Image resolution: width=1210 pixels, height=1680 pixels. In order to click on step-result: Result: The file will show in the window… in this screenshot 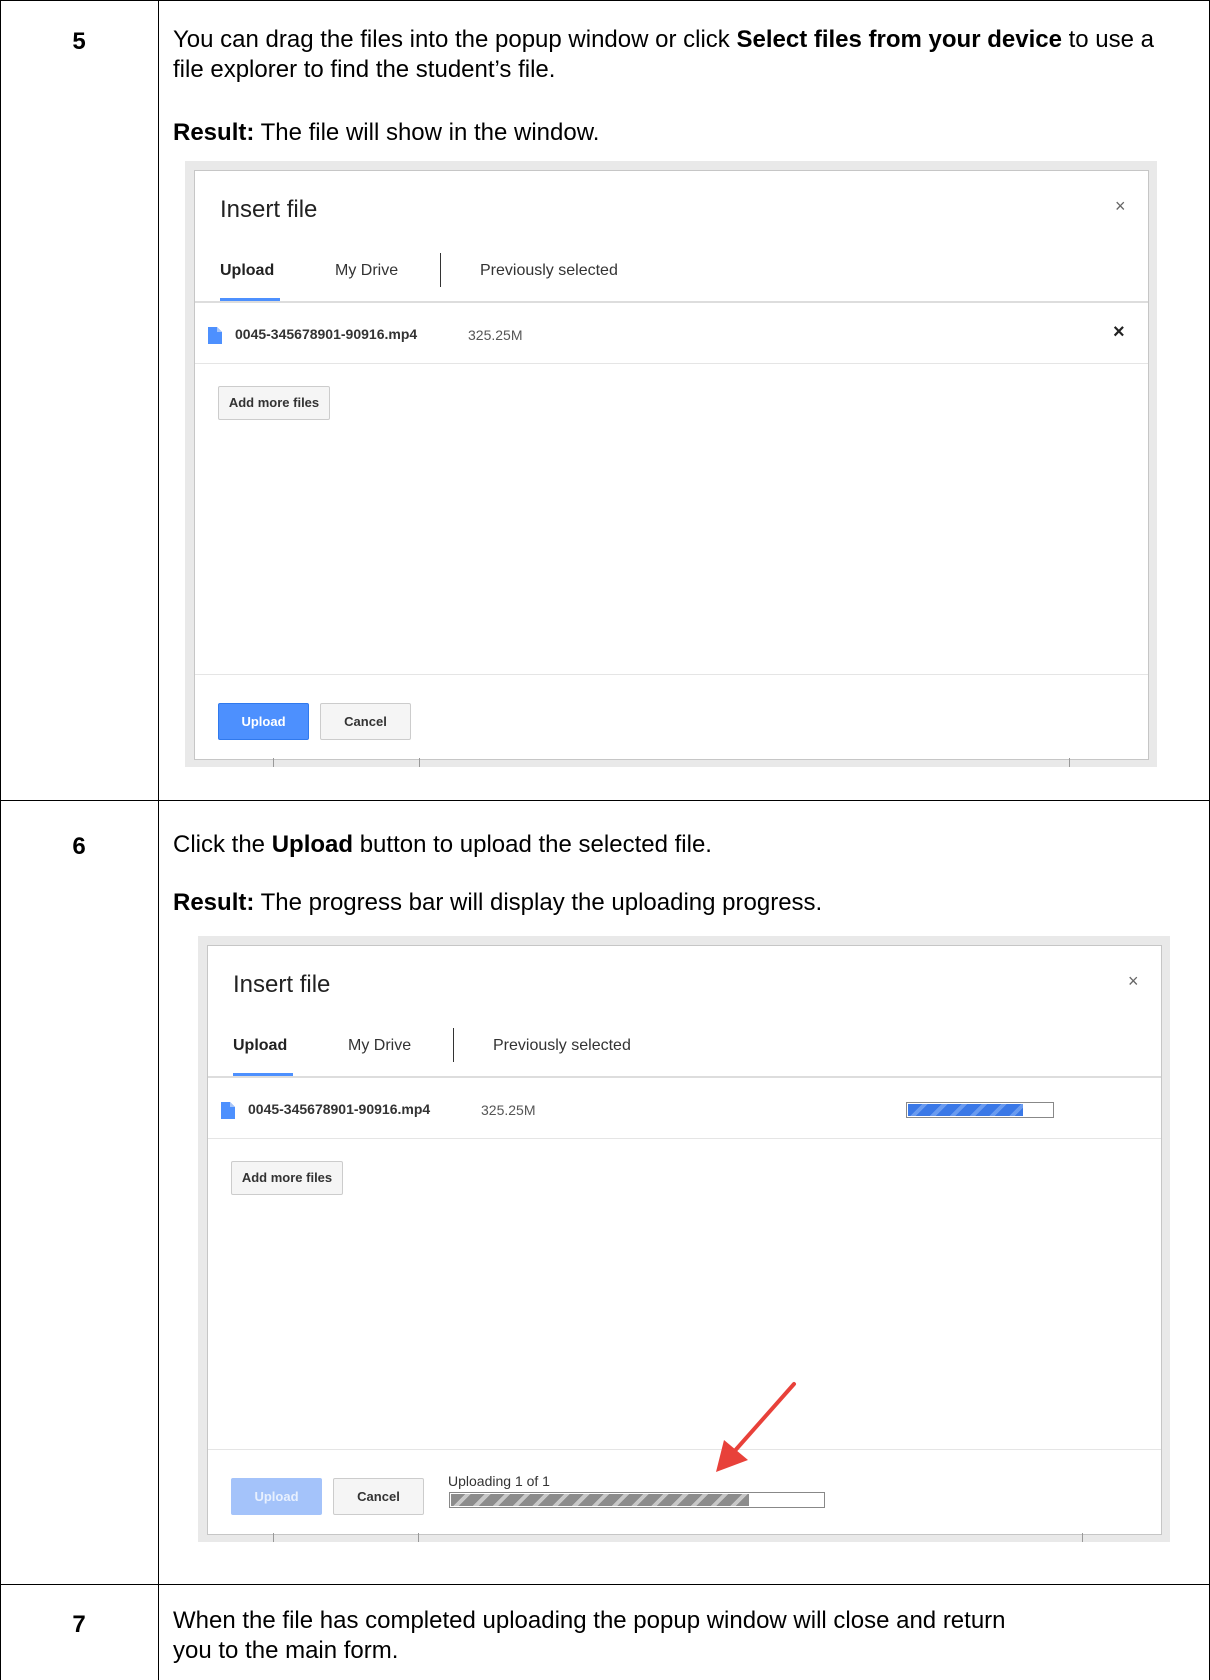, I will do `click(673, 133)`.